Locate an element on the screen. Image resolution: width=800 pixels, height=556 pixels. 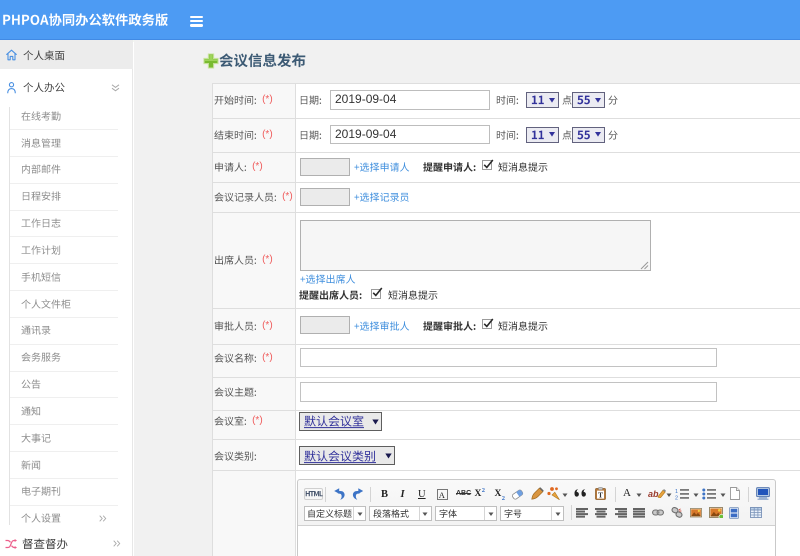
svg-text: 1 is located at coordinates (676, 492).